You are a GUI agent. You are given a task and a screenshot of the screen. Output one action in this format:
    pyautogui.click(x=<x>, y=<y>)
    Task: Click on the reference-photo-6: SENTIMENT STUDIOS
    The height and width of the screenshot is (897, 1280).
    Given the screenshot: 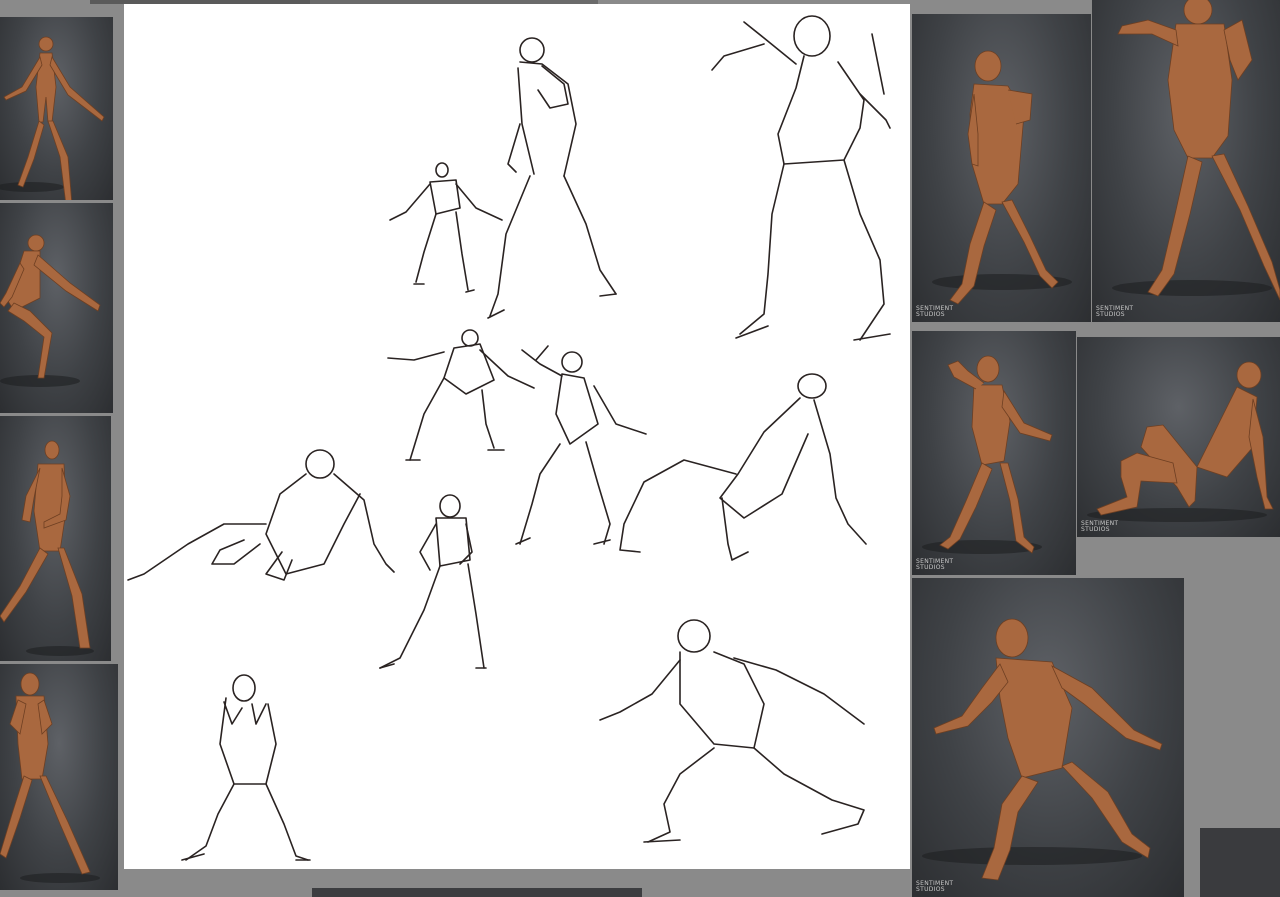 What is the action you would take?
    pyautogui.click(x=1186, y=161)
    